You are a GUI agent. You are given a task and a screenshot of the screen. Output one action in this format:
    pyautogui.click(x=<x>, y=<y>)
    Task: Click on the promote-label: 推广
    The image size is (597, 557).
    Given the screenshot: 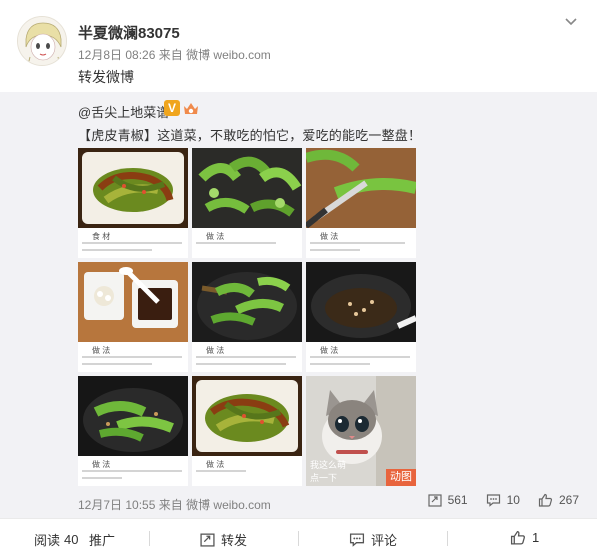 What is the action you would take?
    pyautogui.click(x=102, y=540)
    